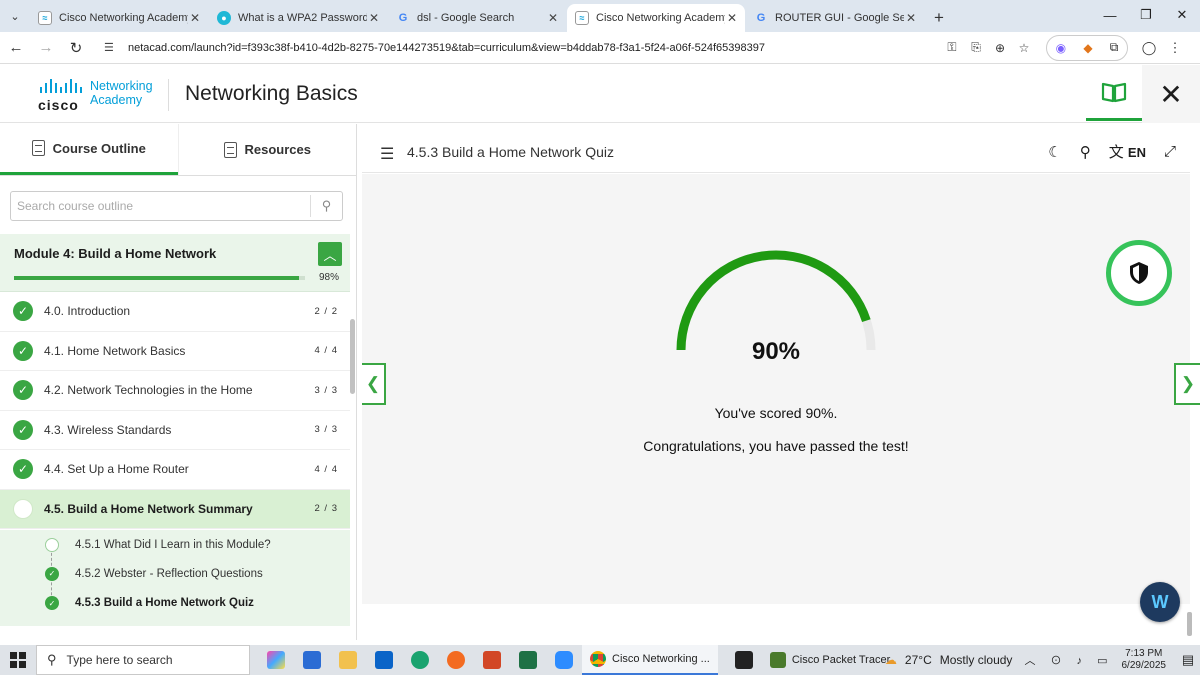  I want to click on tab-course-outline: Course Outline, so click(89, 149).